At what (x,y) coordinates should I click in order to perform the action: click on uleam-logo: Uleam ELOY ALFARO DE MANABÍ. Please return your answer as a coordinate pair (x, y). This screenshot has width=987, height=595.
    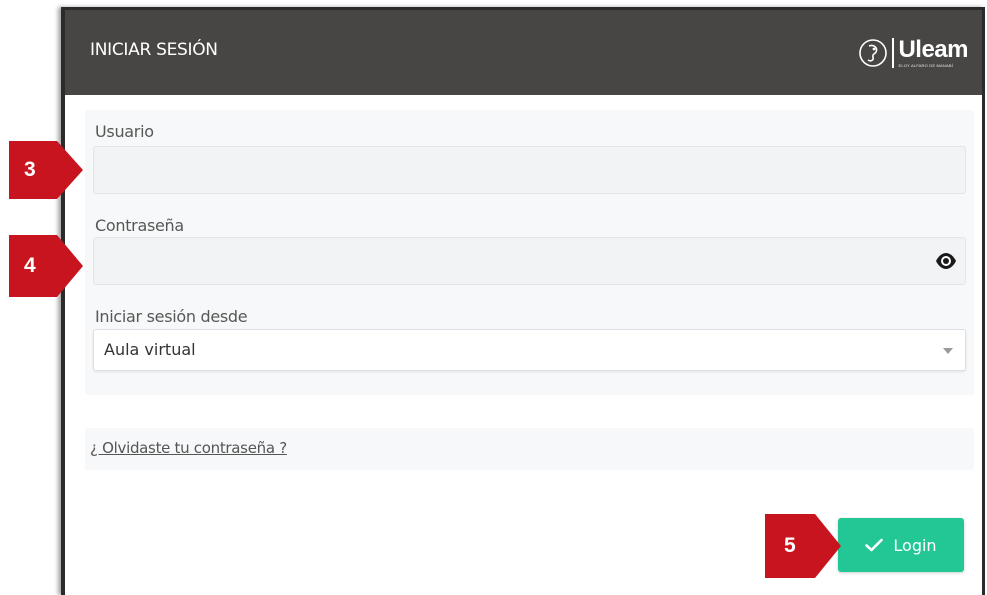
    Looking at the image, I should click on (908, 53).